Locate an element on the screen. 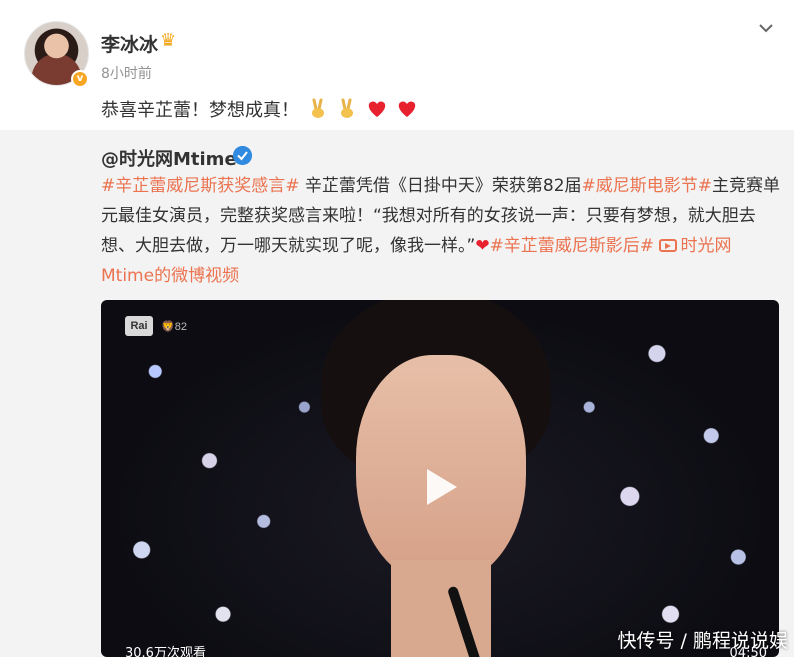  chevron-down-icon is located at coordinates (766, 28).